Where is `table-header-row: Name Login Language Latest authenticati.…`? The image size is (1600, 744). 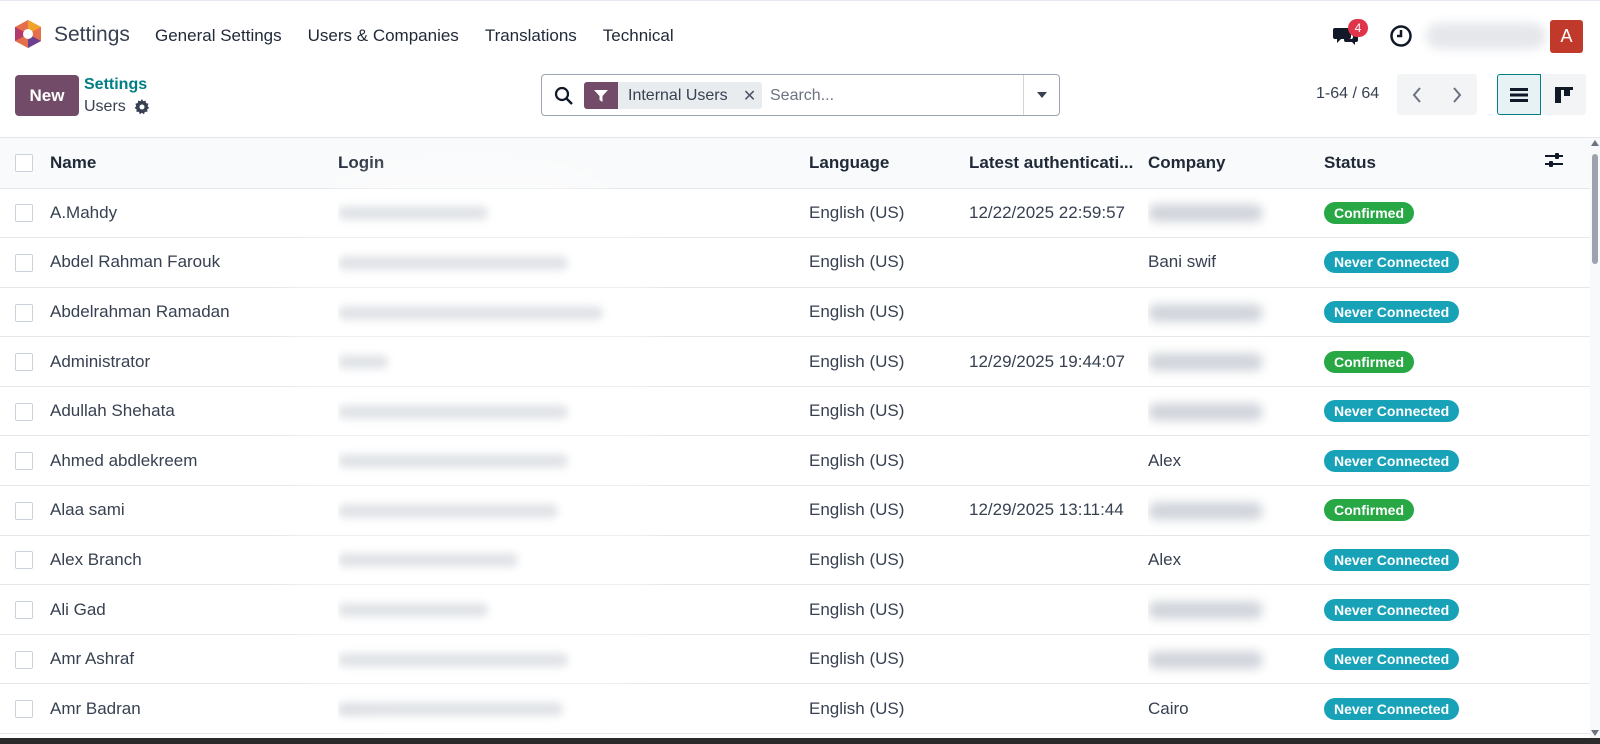
table-header-row: Name Login Language Latest authenticati.… is located at coordinates (795, 163).